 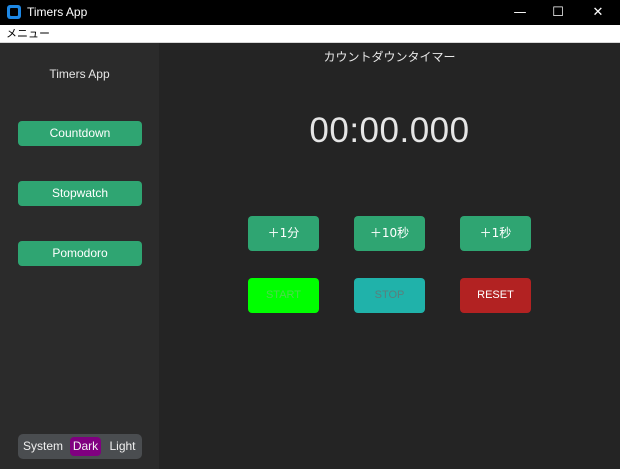 What do you see at coordinates (85, 446) in the screenshot?
I see `appearance-option-dark: Dark` at bounding box center [85, 446].